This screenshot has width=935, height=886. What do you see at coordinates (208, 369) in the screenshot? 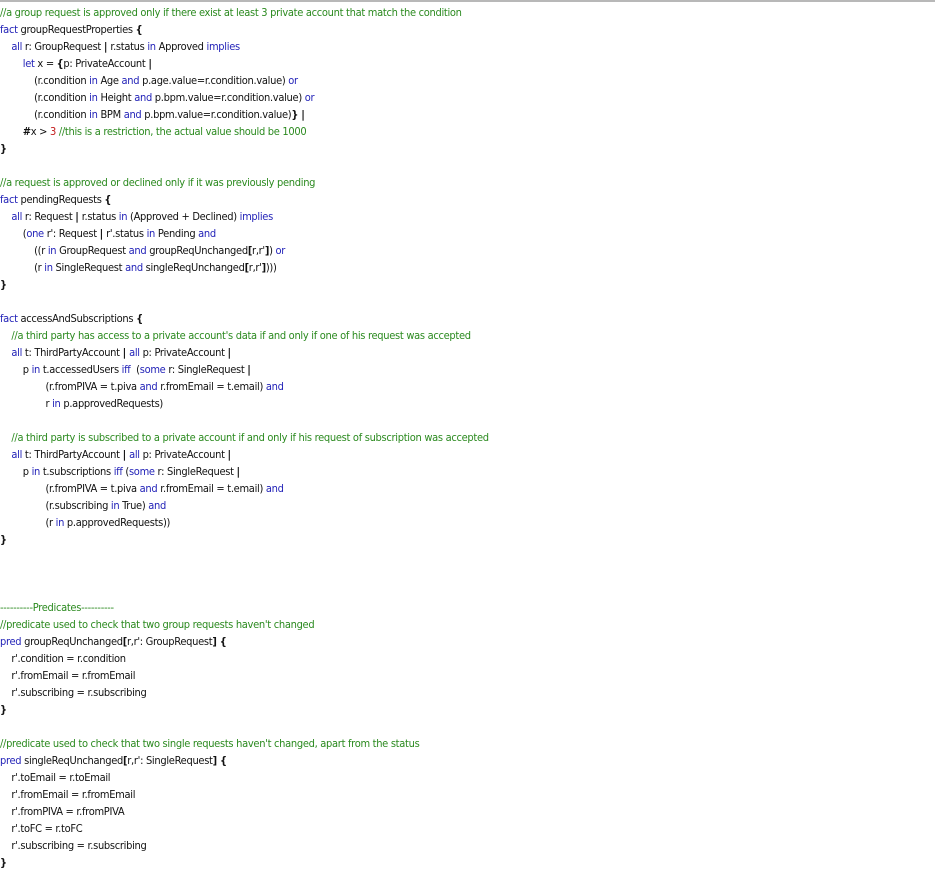
I see `code-token: r: SingleRequest` at bounding box center [208, 369].